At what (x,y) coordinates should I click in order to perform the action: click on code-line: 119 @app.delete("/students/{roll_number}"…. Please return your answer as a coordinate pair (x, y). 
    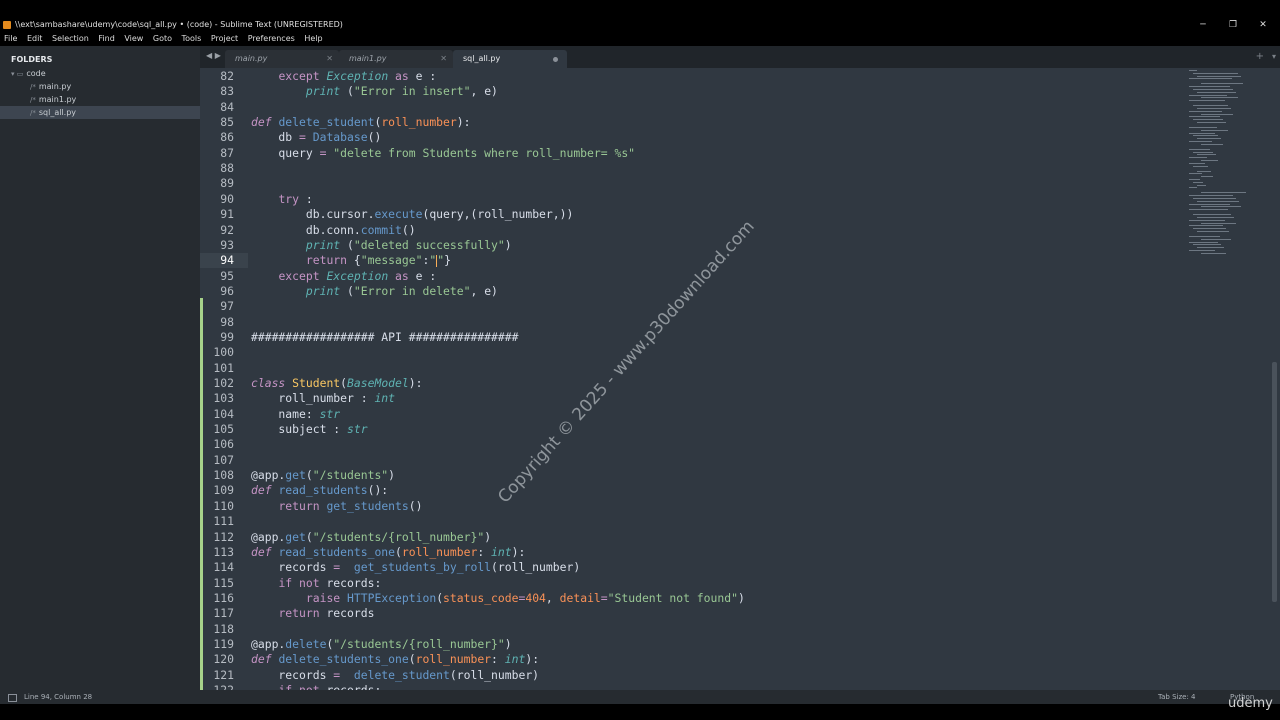
    Looking at the image, I should click on (740, 644).